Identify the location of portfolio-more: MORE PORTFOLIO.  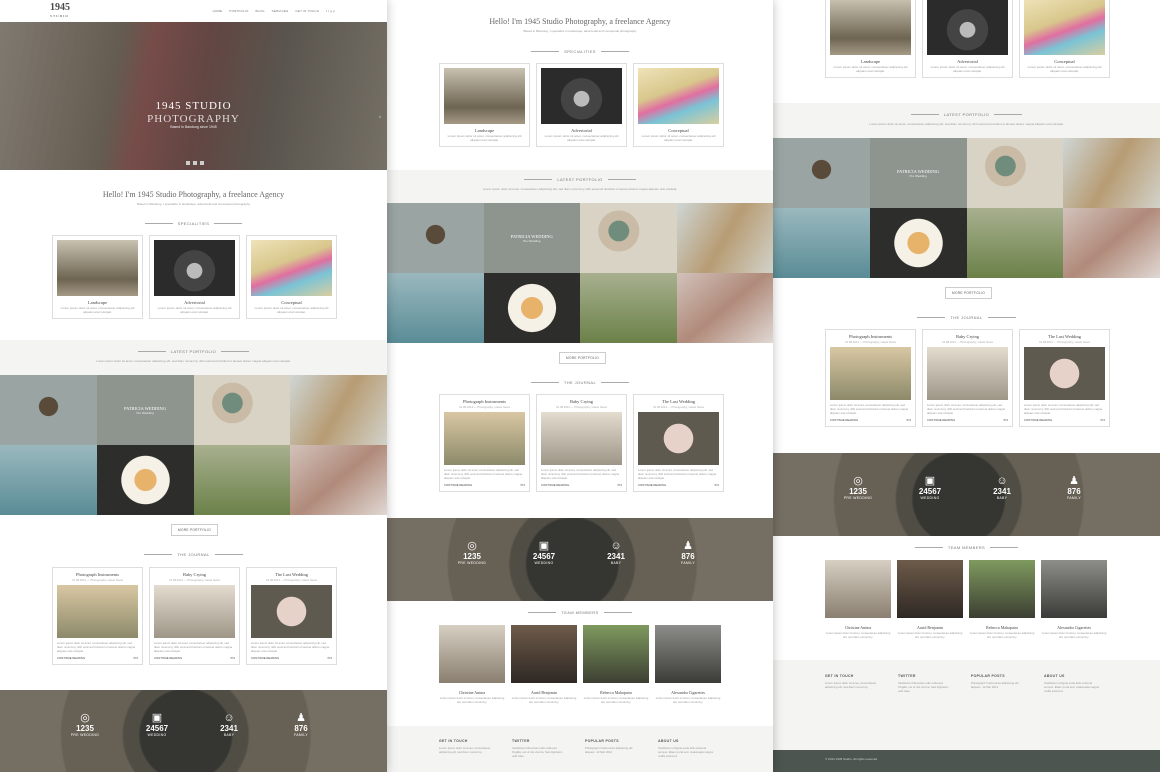
(193, 530).